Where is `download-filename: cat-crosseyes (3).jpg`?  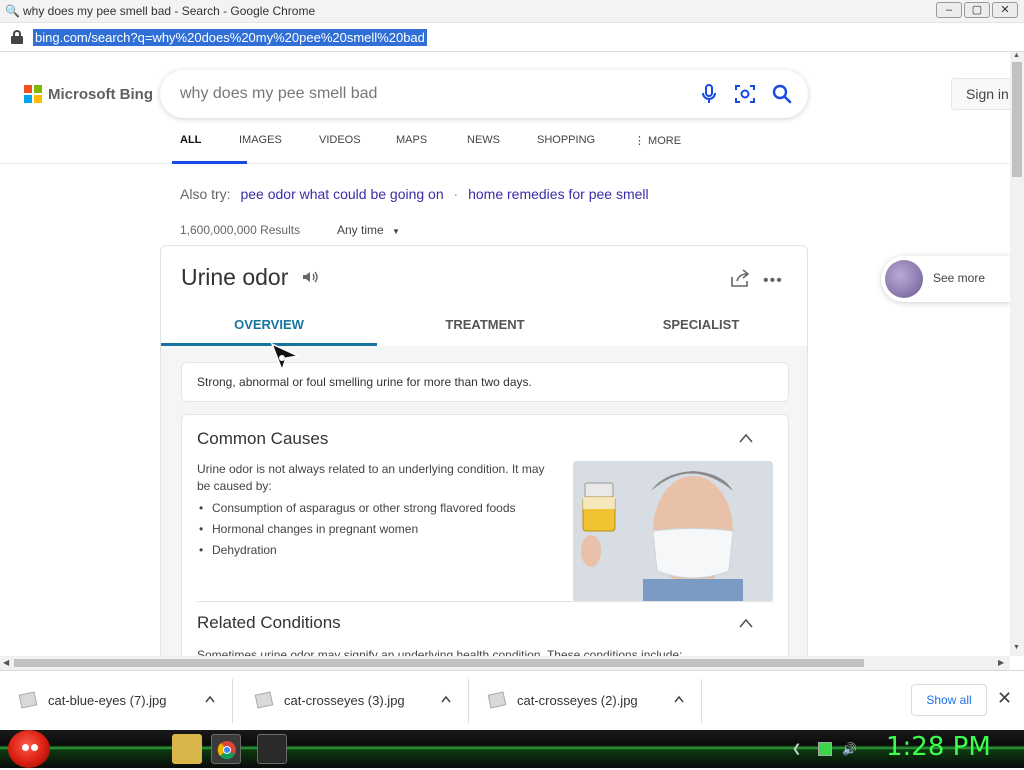
download-filename: cat-crosseyes (3).jpg is located at coordinates (344, 700).